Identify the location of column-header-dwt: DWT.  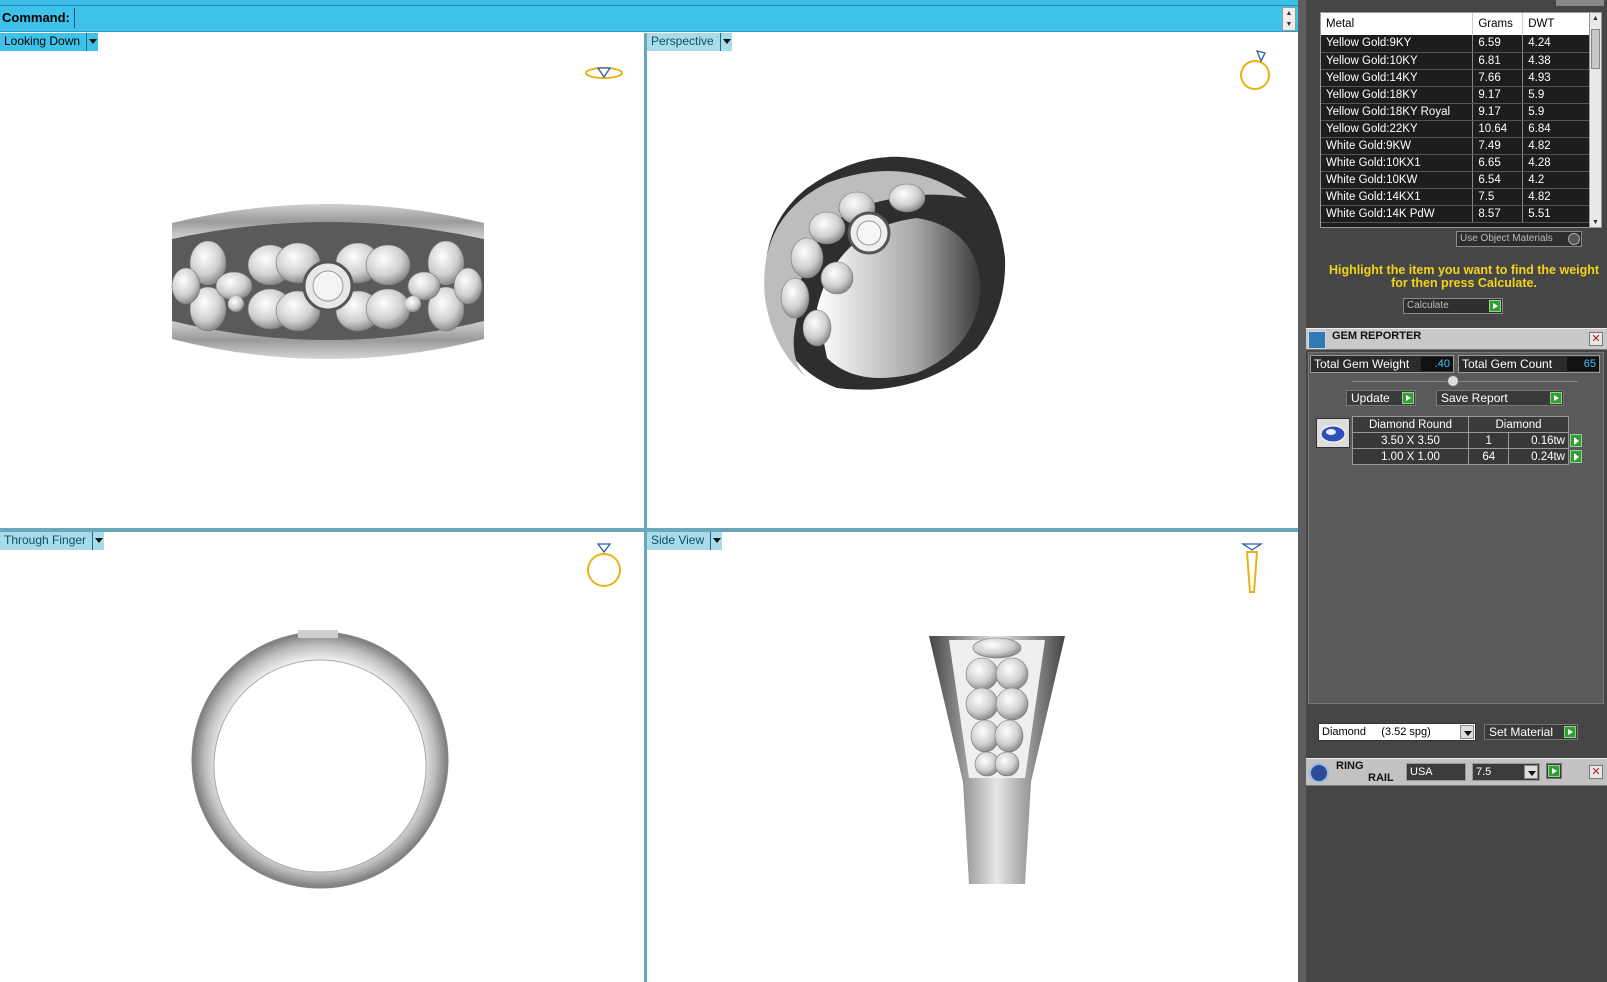
(1556, 24).